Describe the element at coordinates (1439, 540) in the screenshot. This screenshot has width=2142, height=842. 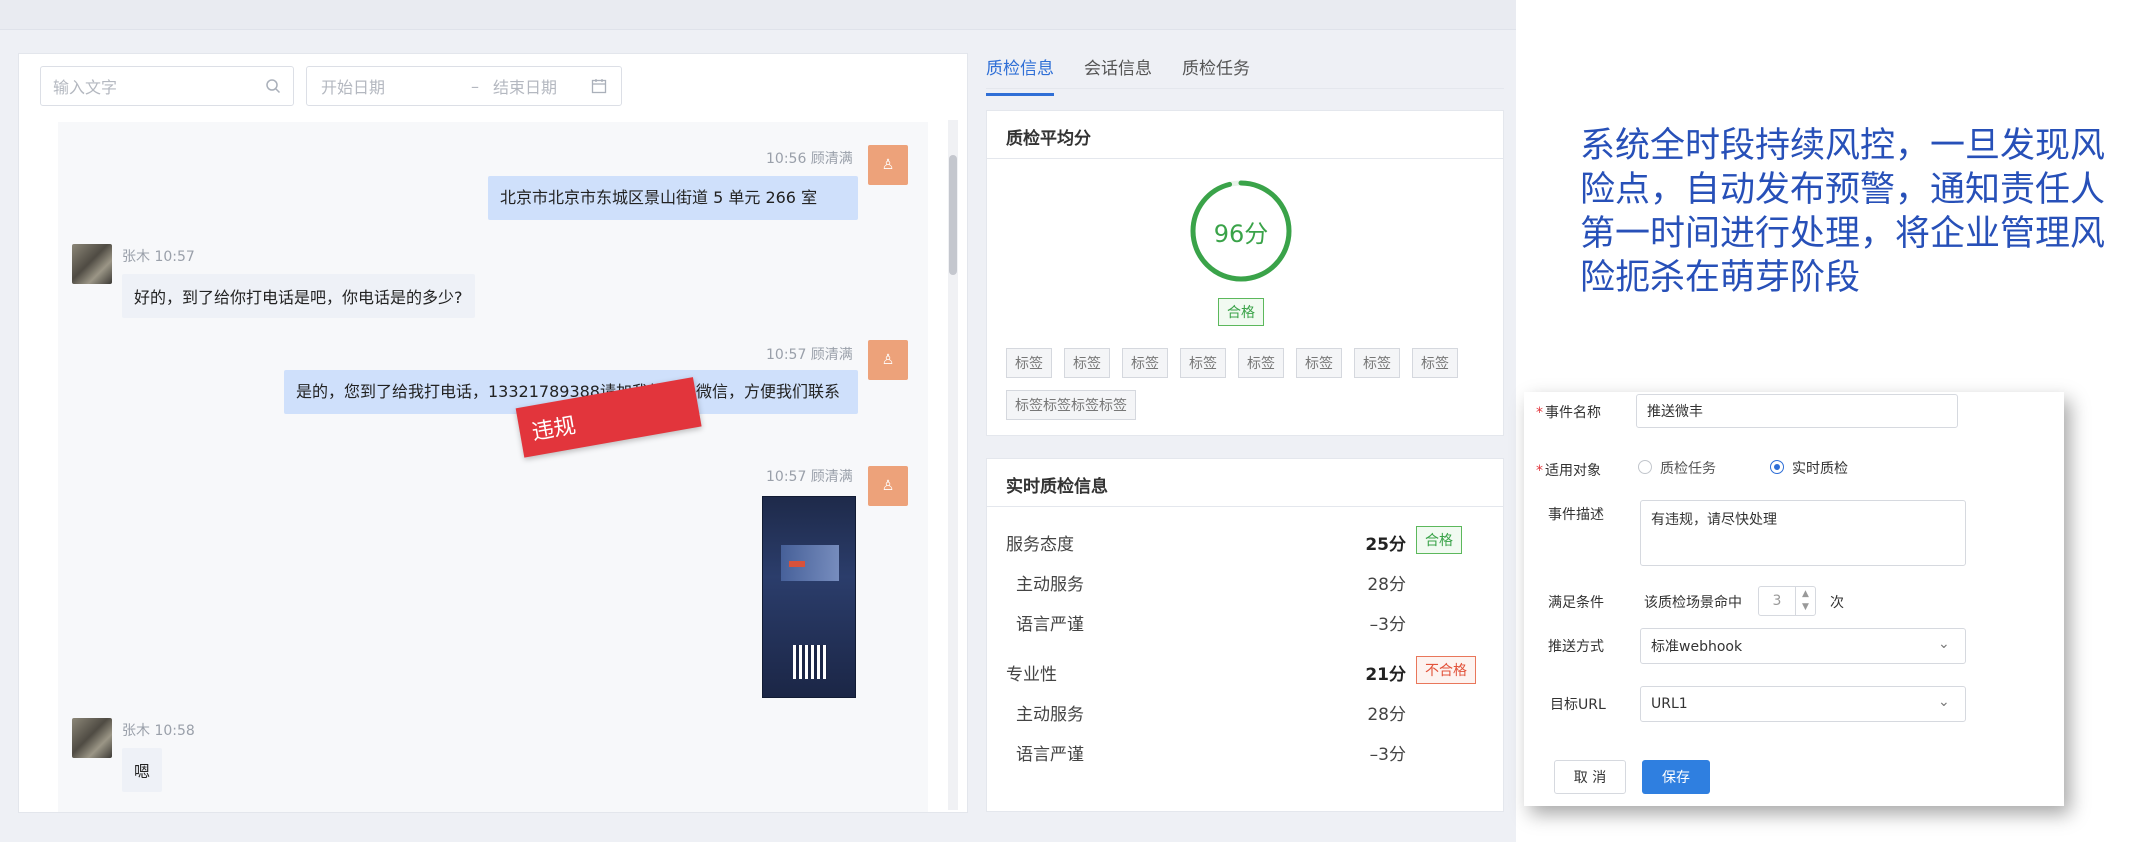
I see `qc-group-status-badge: 合格` at that location.